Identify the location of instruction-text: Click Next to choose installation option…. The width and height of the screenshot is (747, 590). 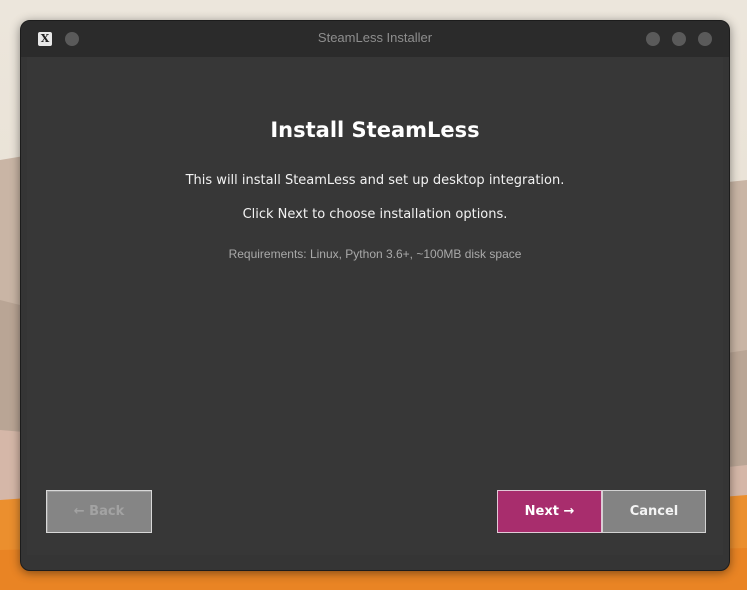
(375, 214).